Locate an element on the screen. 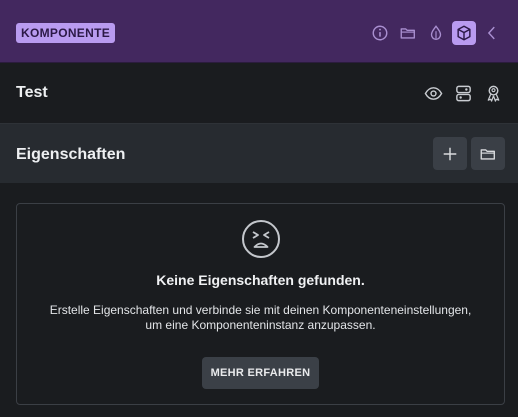 The image size is (518, 417). info-button is located at coordinates (380, 33).